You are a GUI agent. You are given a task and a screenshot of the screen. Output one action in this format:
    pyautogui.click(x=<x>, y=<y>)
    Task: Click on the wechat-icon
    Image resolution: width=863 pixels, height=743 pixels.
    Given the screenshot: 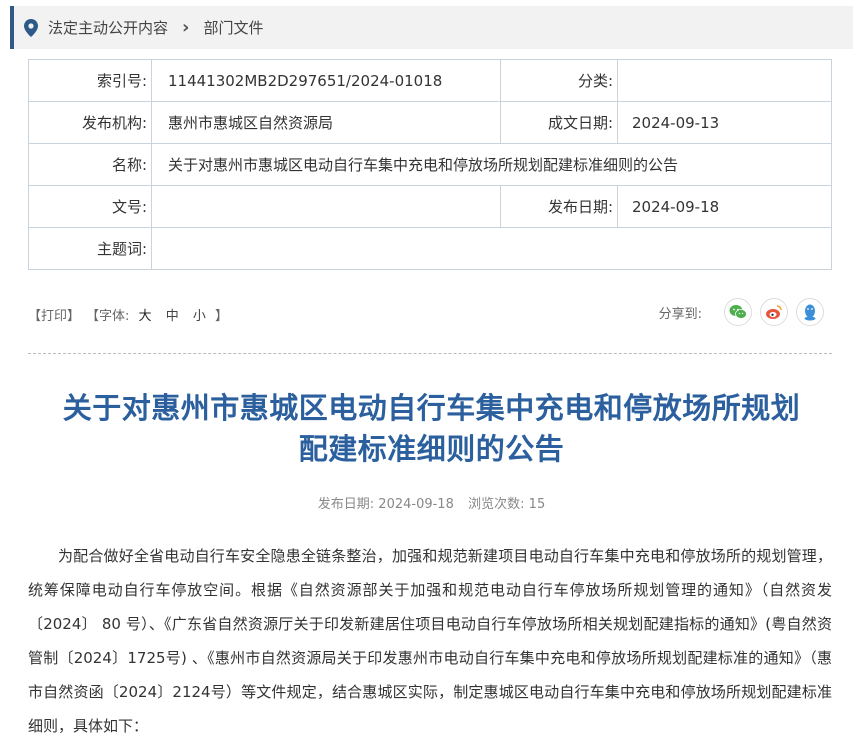 What is the action you would take?
    pyautogui.click(x=738, y=312)
    